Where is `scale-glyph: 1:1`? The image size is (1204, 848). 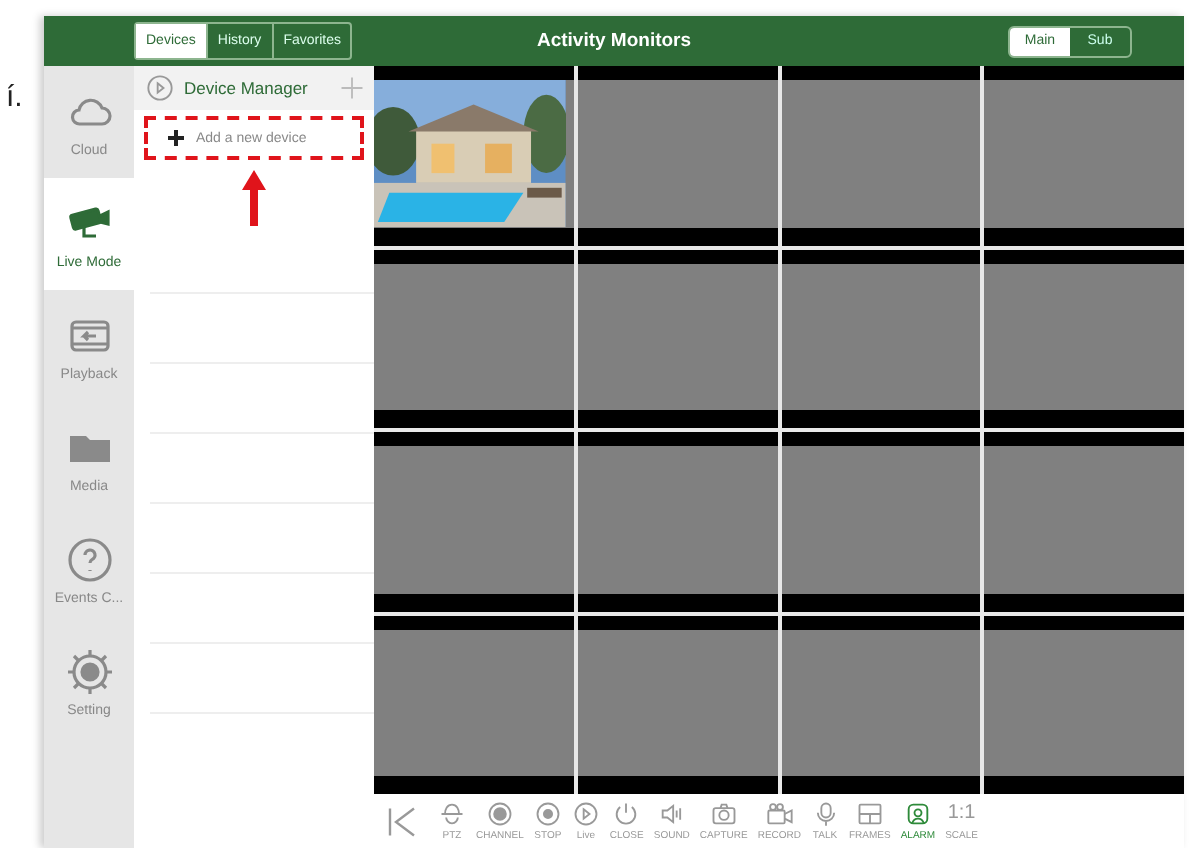 scale-glyph: 1:1 is located at coordinates (961, 814).